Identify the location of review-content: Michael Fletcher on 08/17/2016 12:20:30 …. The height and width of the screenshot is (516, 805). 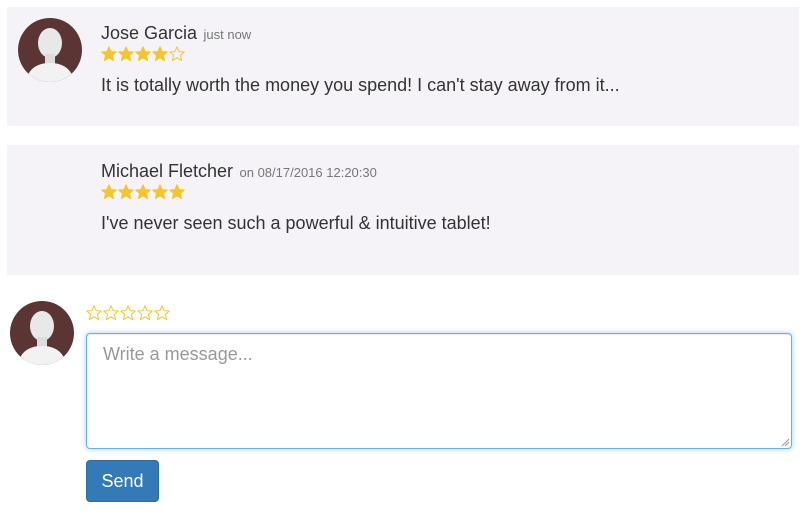
(296, 197).